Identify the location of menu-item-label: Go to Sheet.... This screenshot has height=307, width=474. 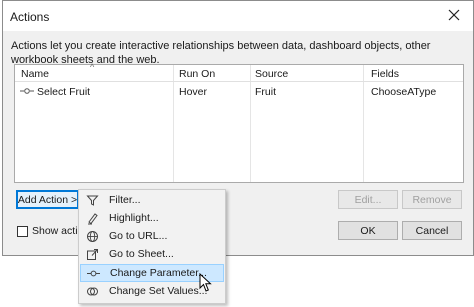
(141, 254).